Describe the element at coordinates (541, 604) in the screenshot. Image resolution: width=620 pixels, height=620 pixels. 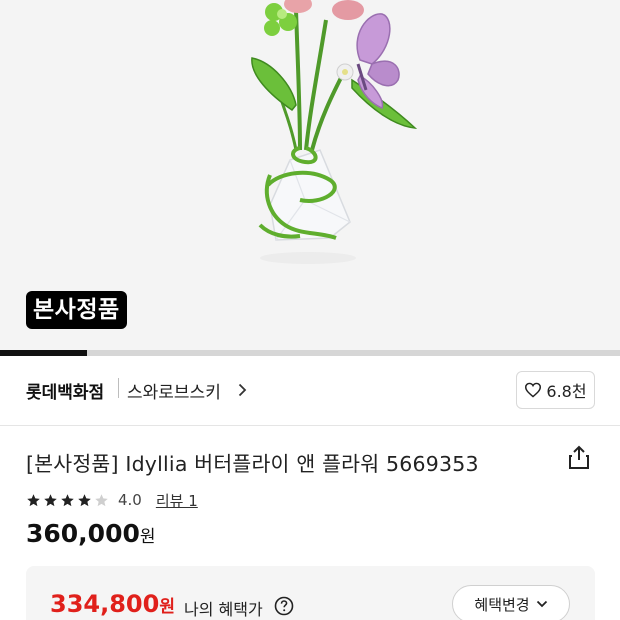
I see `chevron-down-icon` at that location.